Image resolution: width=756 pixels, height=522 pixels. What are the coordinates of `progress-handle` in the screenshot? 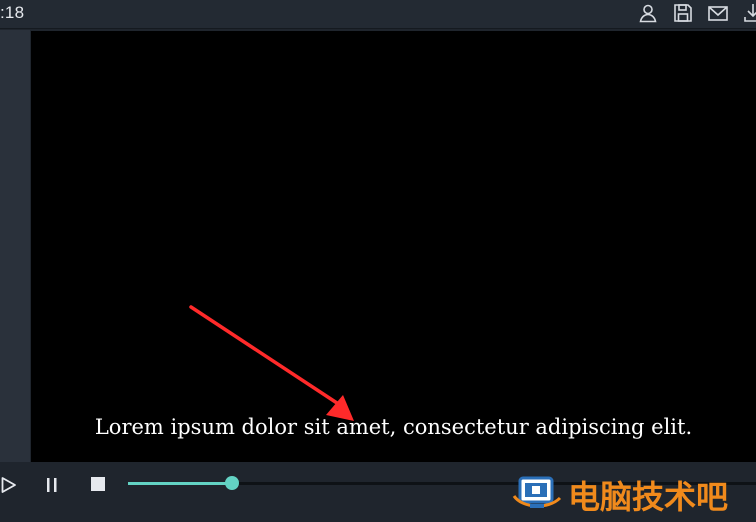 It's located at (231, 483).